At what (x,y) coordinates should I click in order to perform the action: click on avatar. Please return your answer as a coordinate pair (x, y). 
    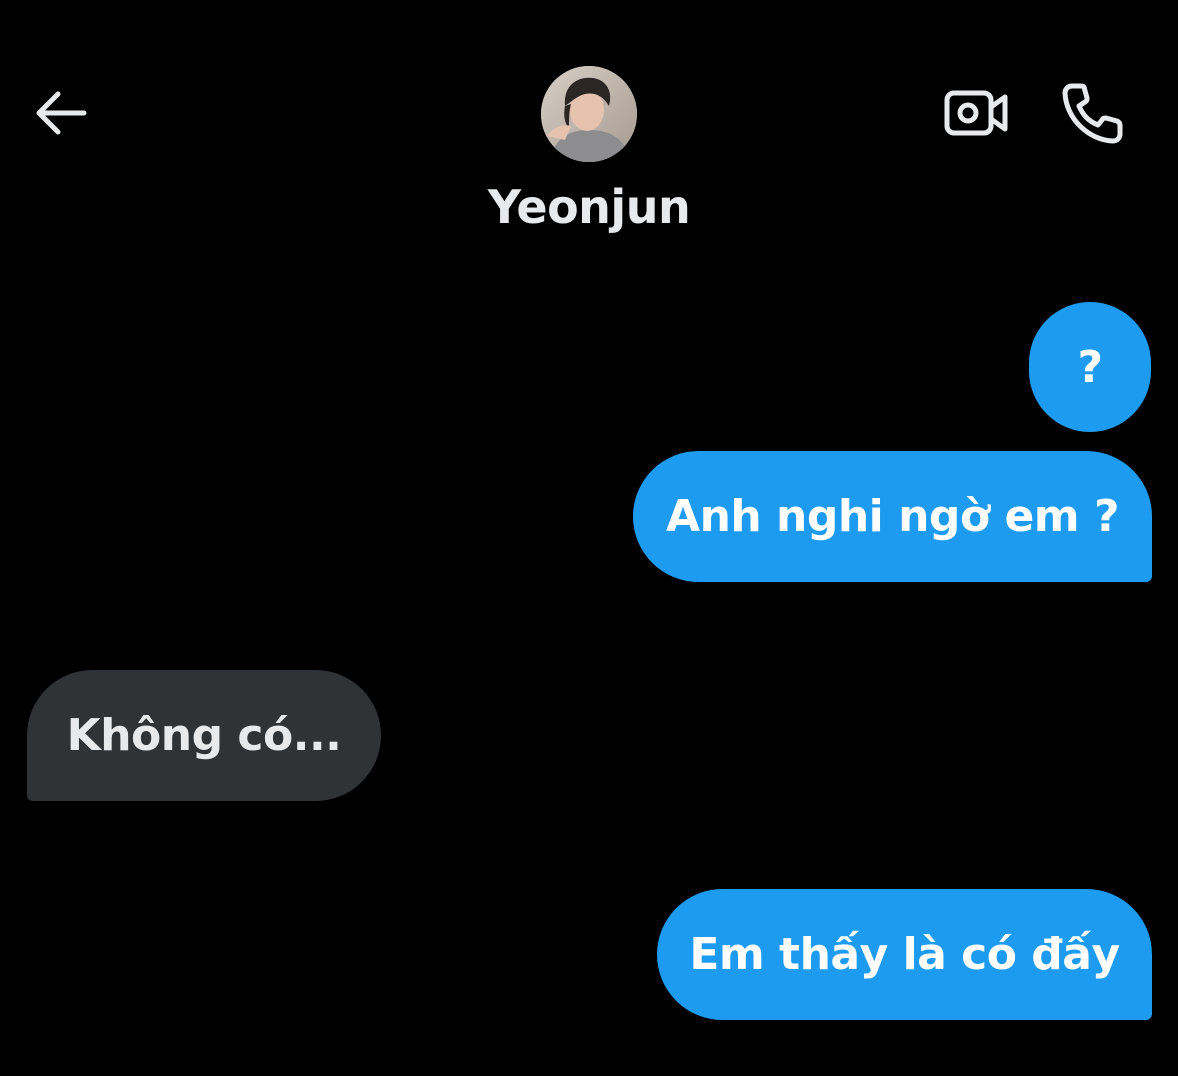
    Looking at the image, I should click on (589, 114).